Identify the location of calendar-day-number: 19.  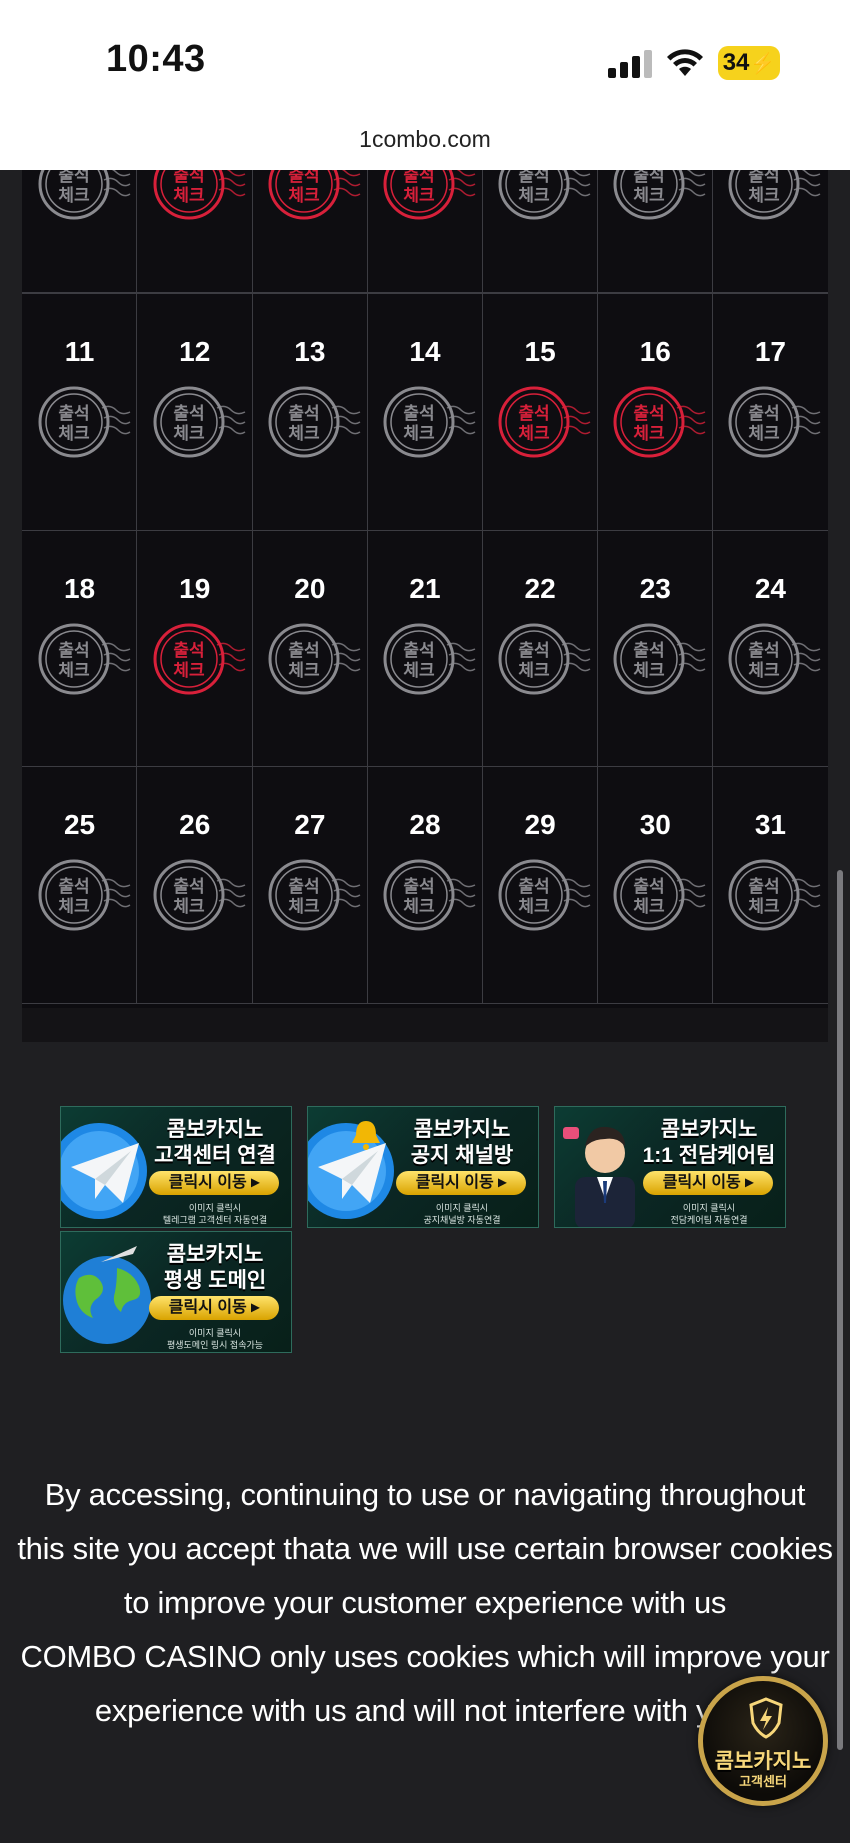
(195, 588).